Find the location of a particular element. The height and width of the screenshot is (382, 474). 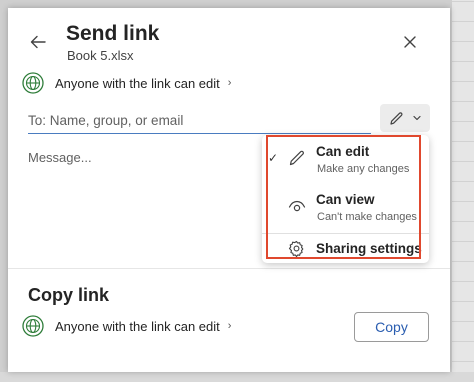

checkmark-icon: ✓ is located at coordinates (273, 158).